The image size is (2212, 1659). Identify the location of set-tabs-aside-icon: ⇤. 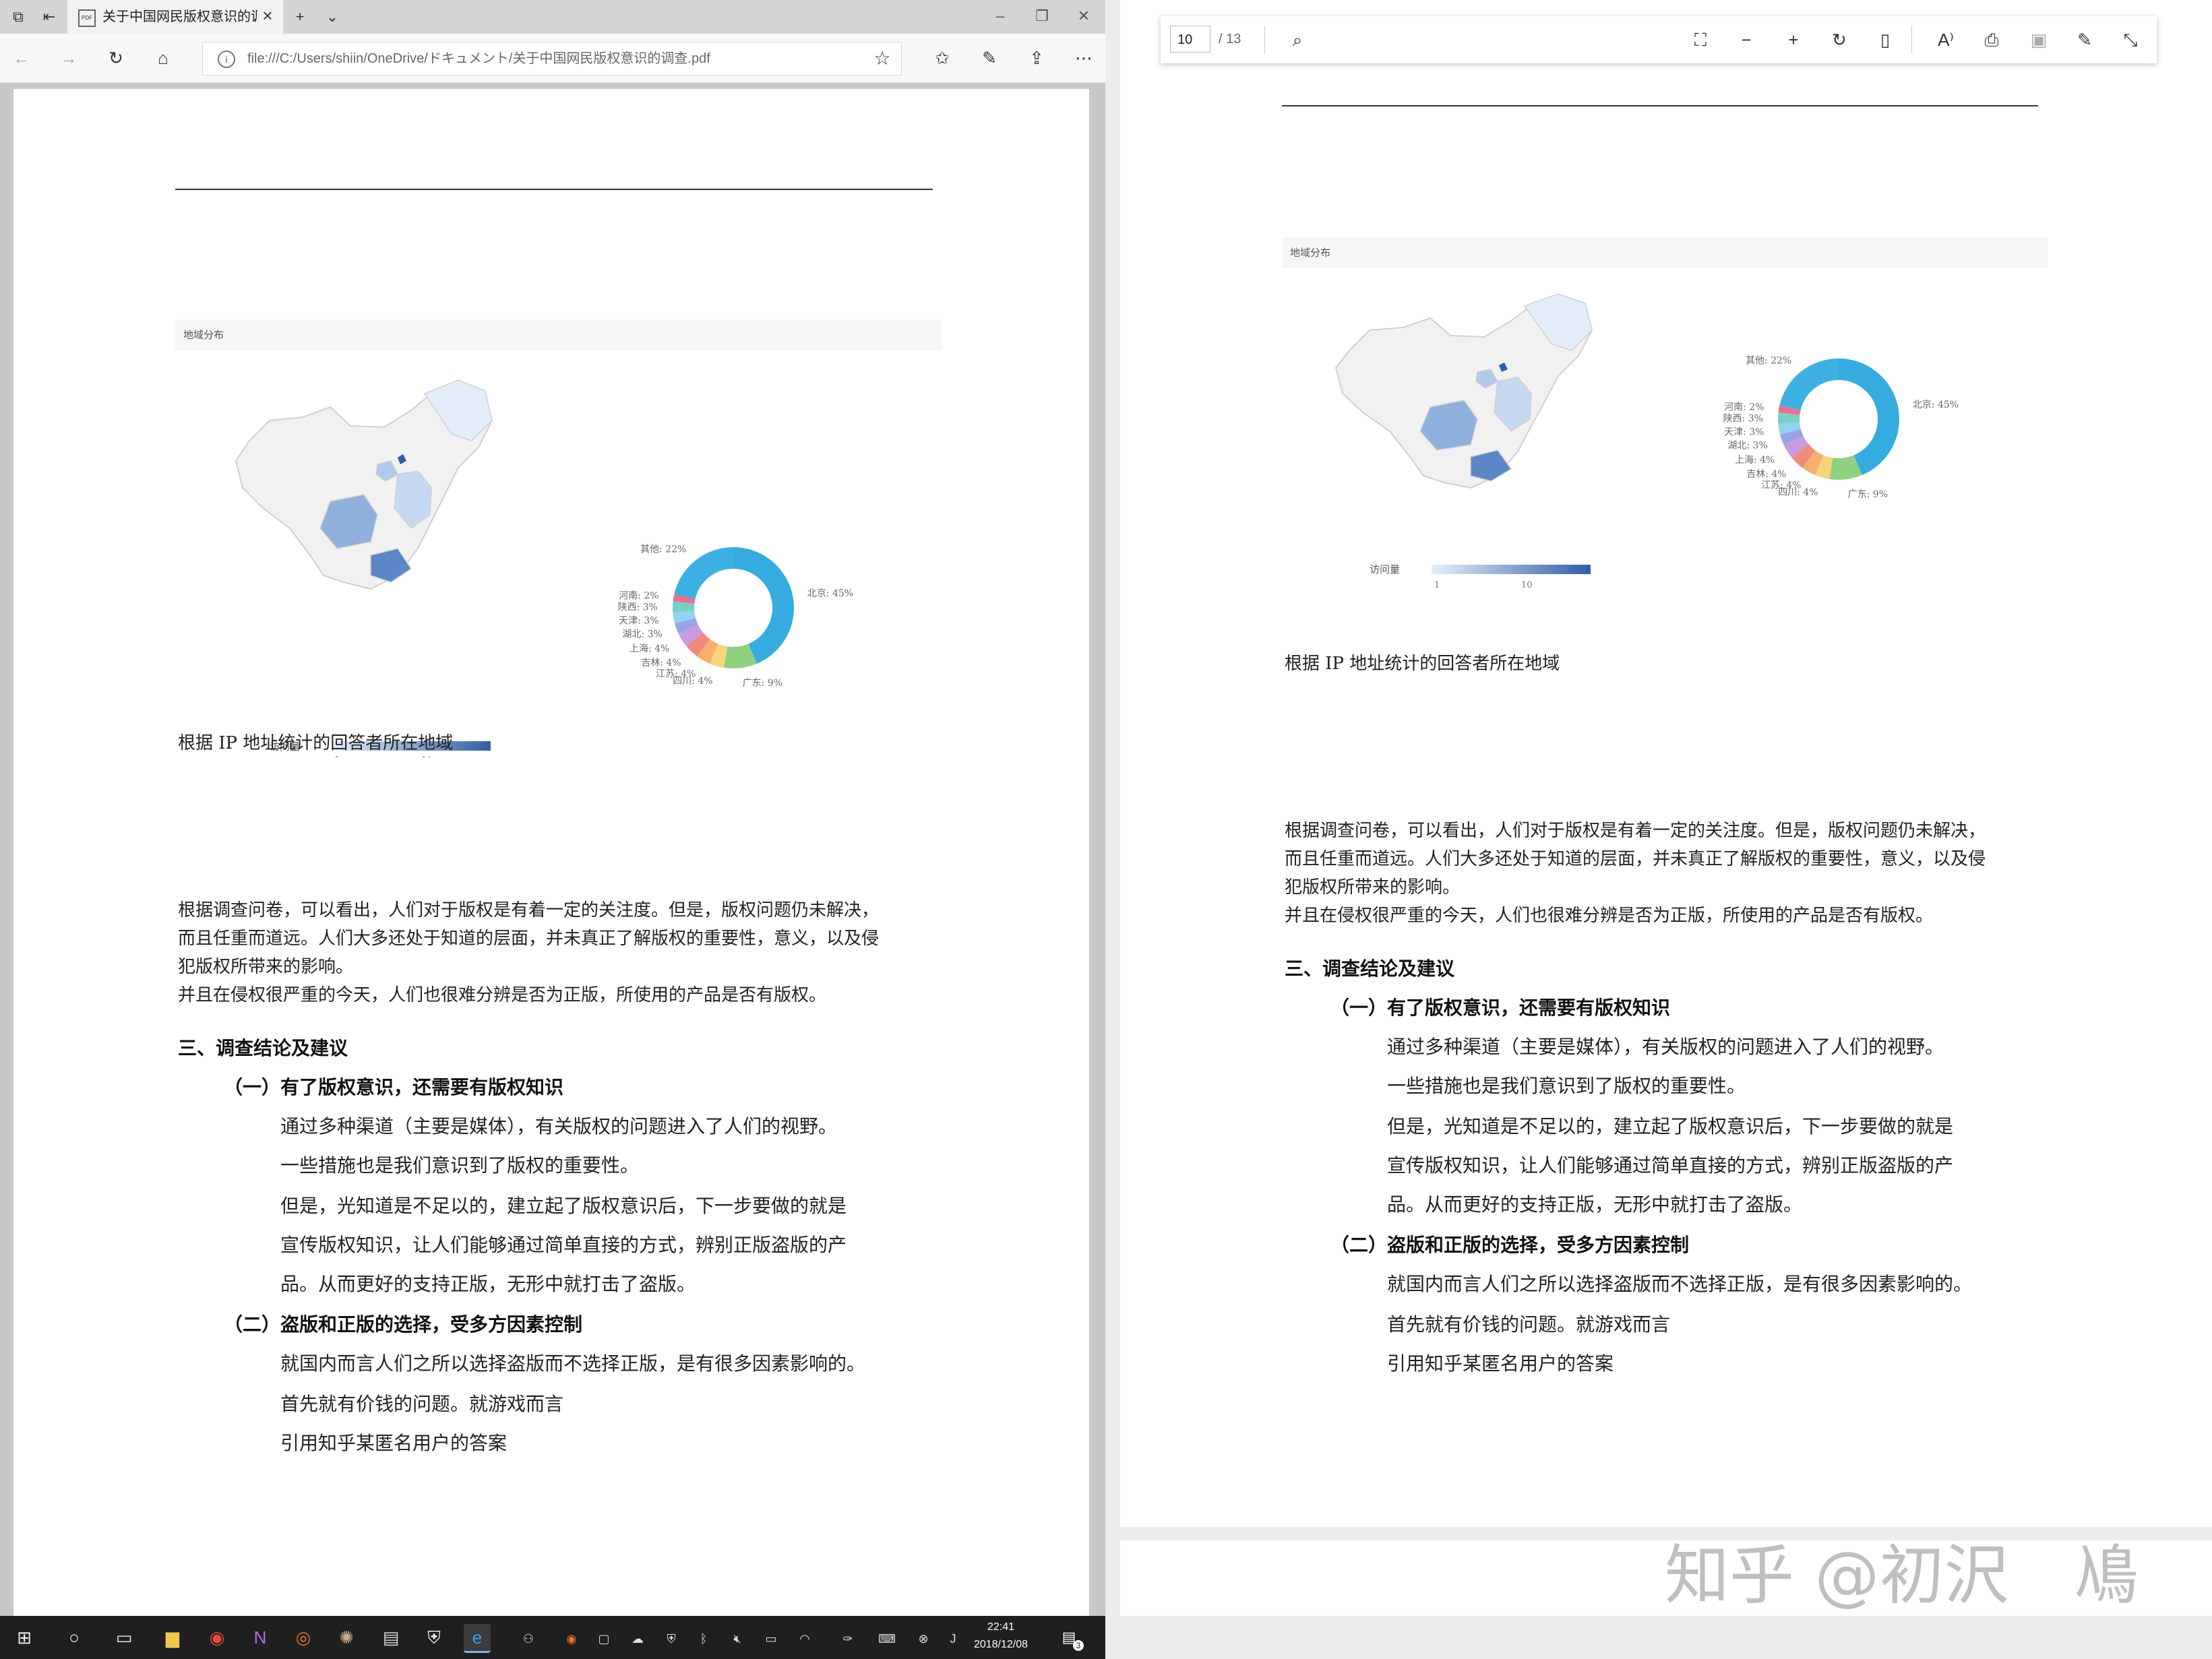
(49, 17).